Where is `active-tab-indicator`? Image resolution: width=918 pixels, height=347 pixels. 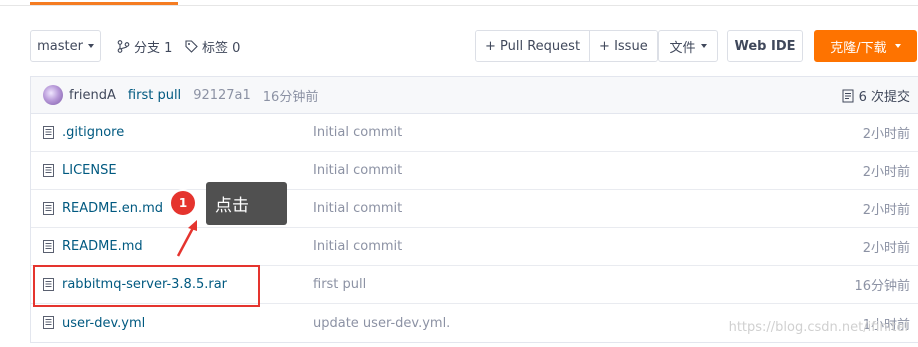 active-tab-indicator is located at coordinates (104, 3).